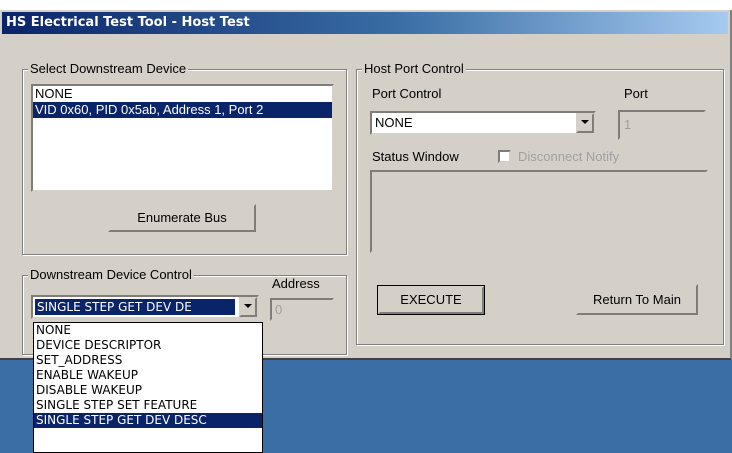 The image size is (732, 453). Describe the element at coordinates (148, 420) in the screenshot. I see `dropdown-option-selected: SINGLE STEP GET DEV DESC` at that location.